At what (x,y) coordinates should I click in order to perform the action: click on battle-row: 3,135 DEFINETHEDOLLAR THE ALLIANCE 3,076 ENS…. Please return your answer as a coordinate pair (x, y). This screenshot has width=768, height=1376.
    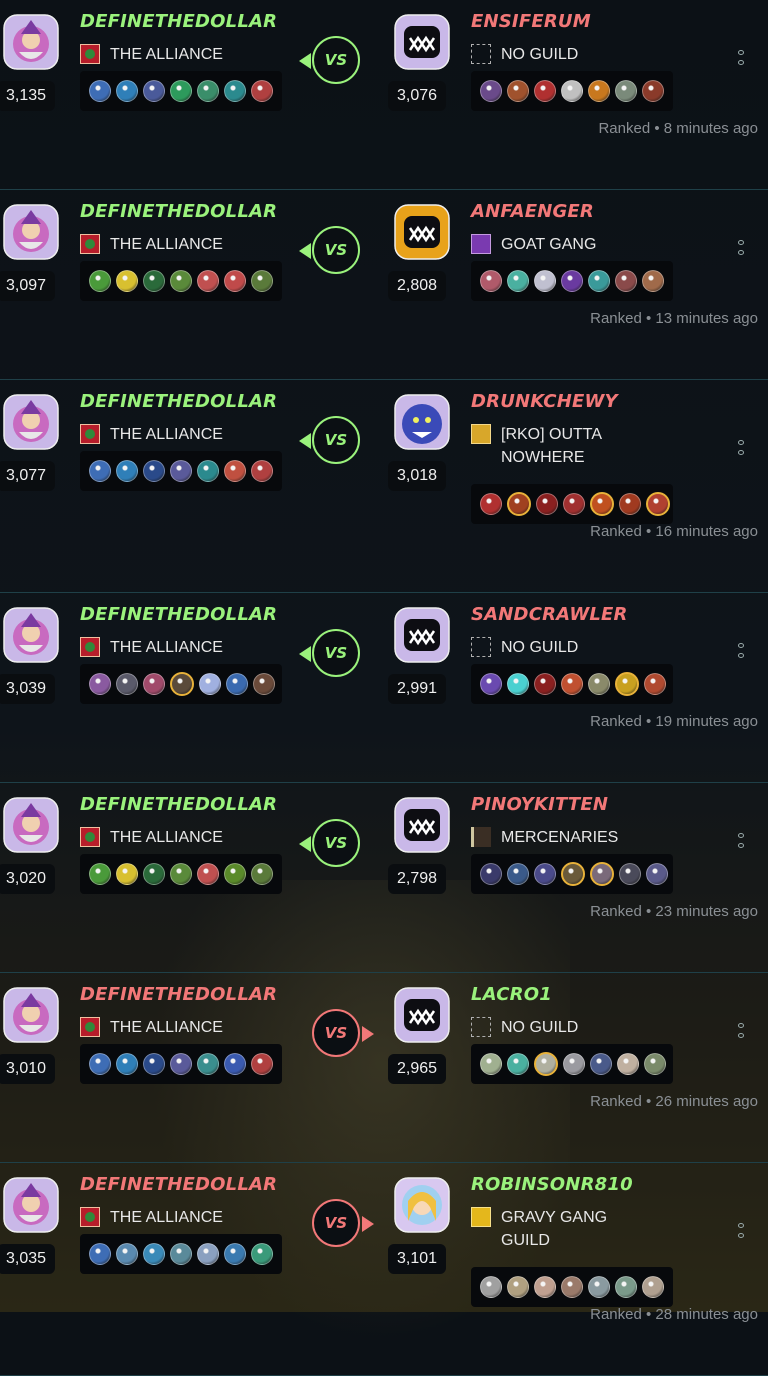
    Looking at the image, I should click on (384, 95).